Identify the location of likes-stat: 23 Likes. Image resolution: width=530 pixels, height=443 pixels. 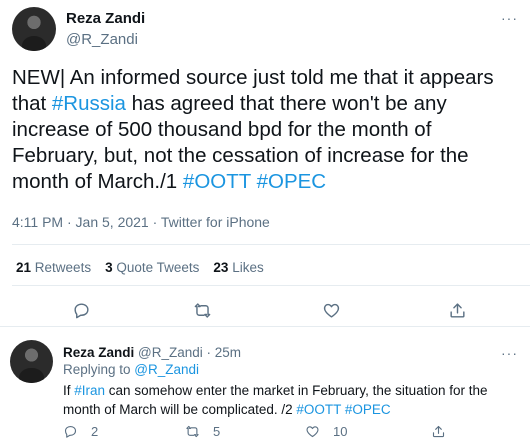
(238, 267).